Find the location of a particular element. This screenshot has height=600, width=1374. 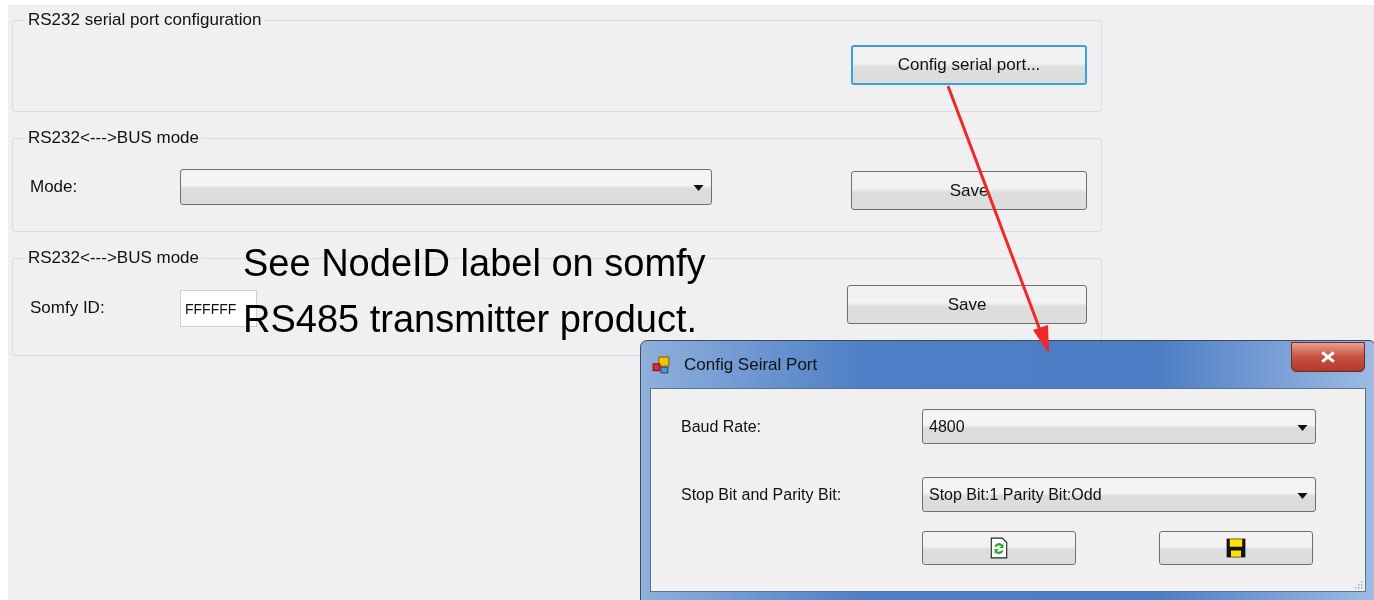

resize-grip-icon is located at coordinates (1358, 584).